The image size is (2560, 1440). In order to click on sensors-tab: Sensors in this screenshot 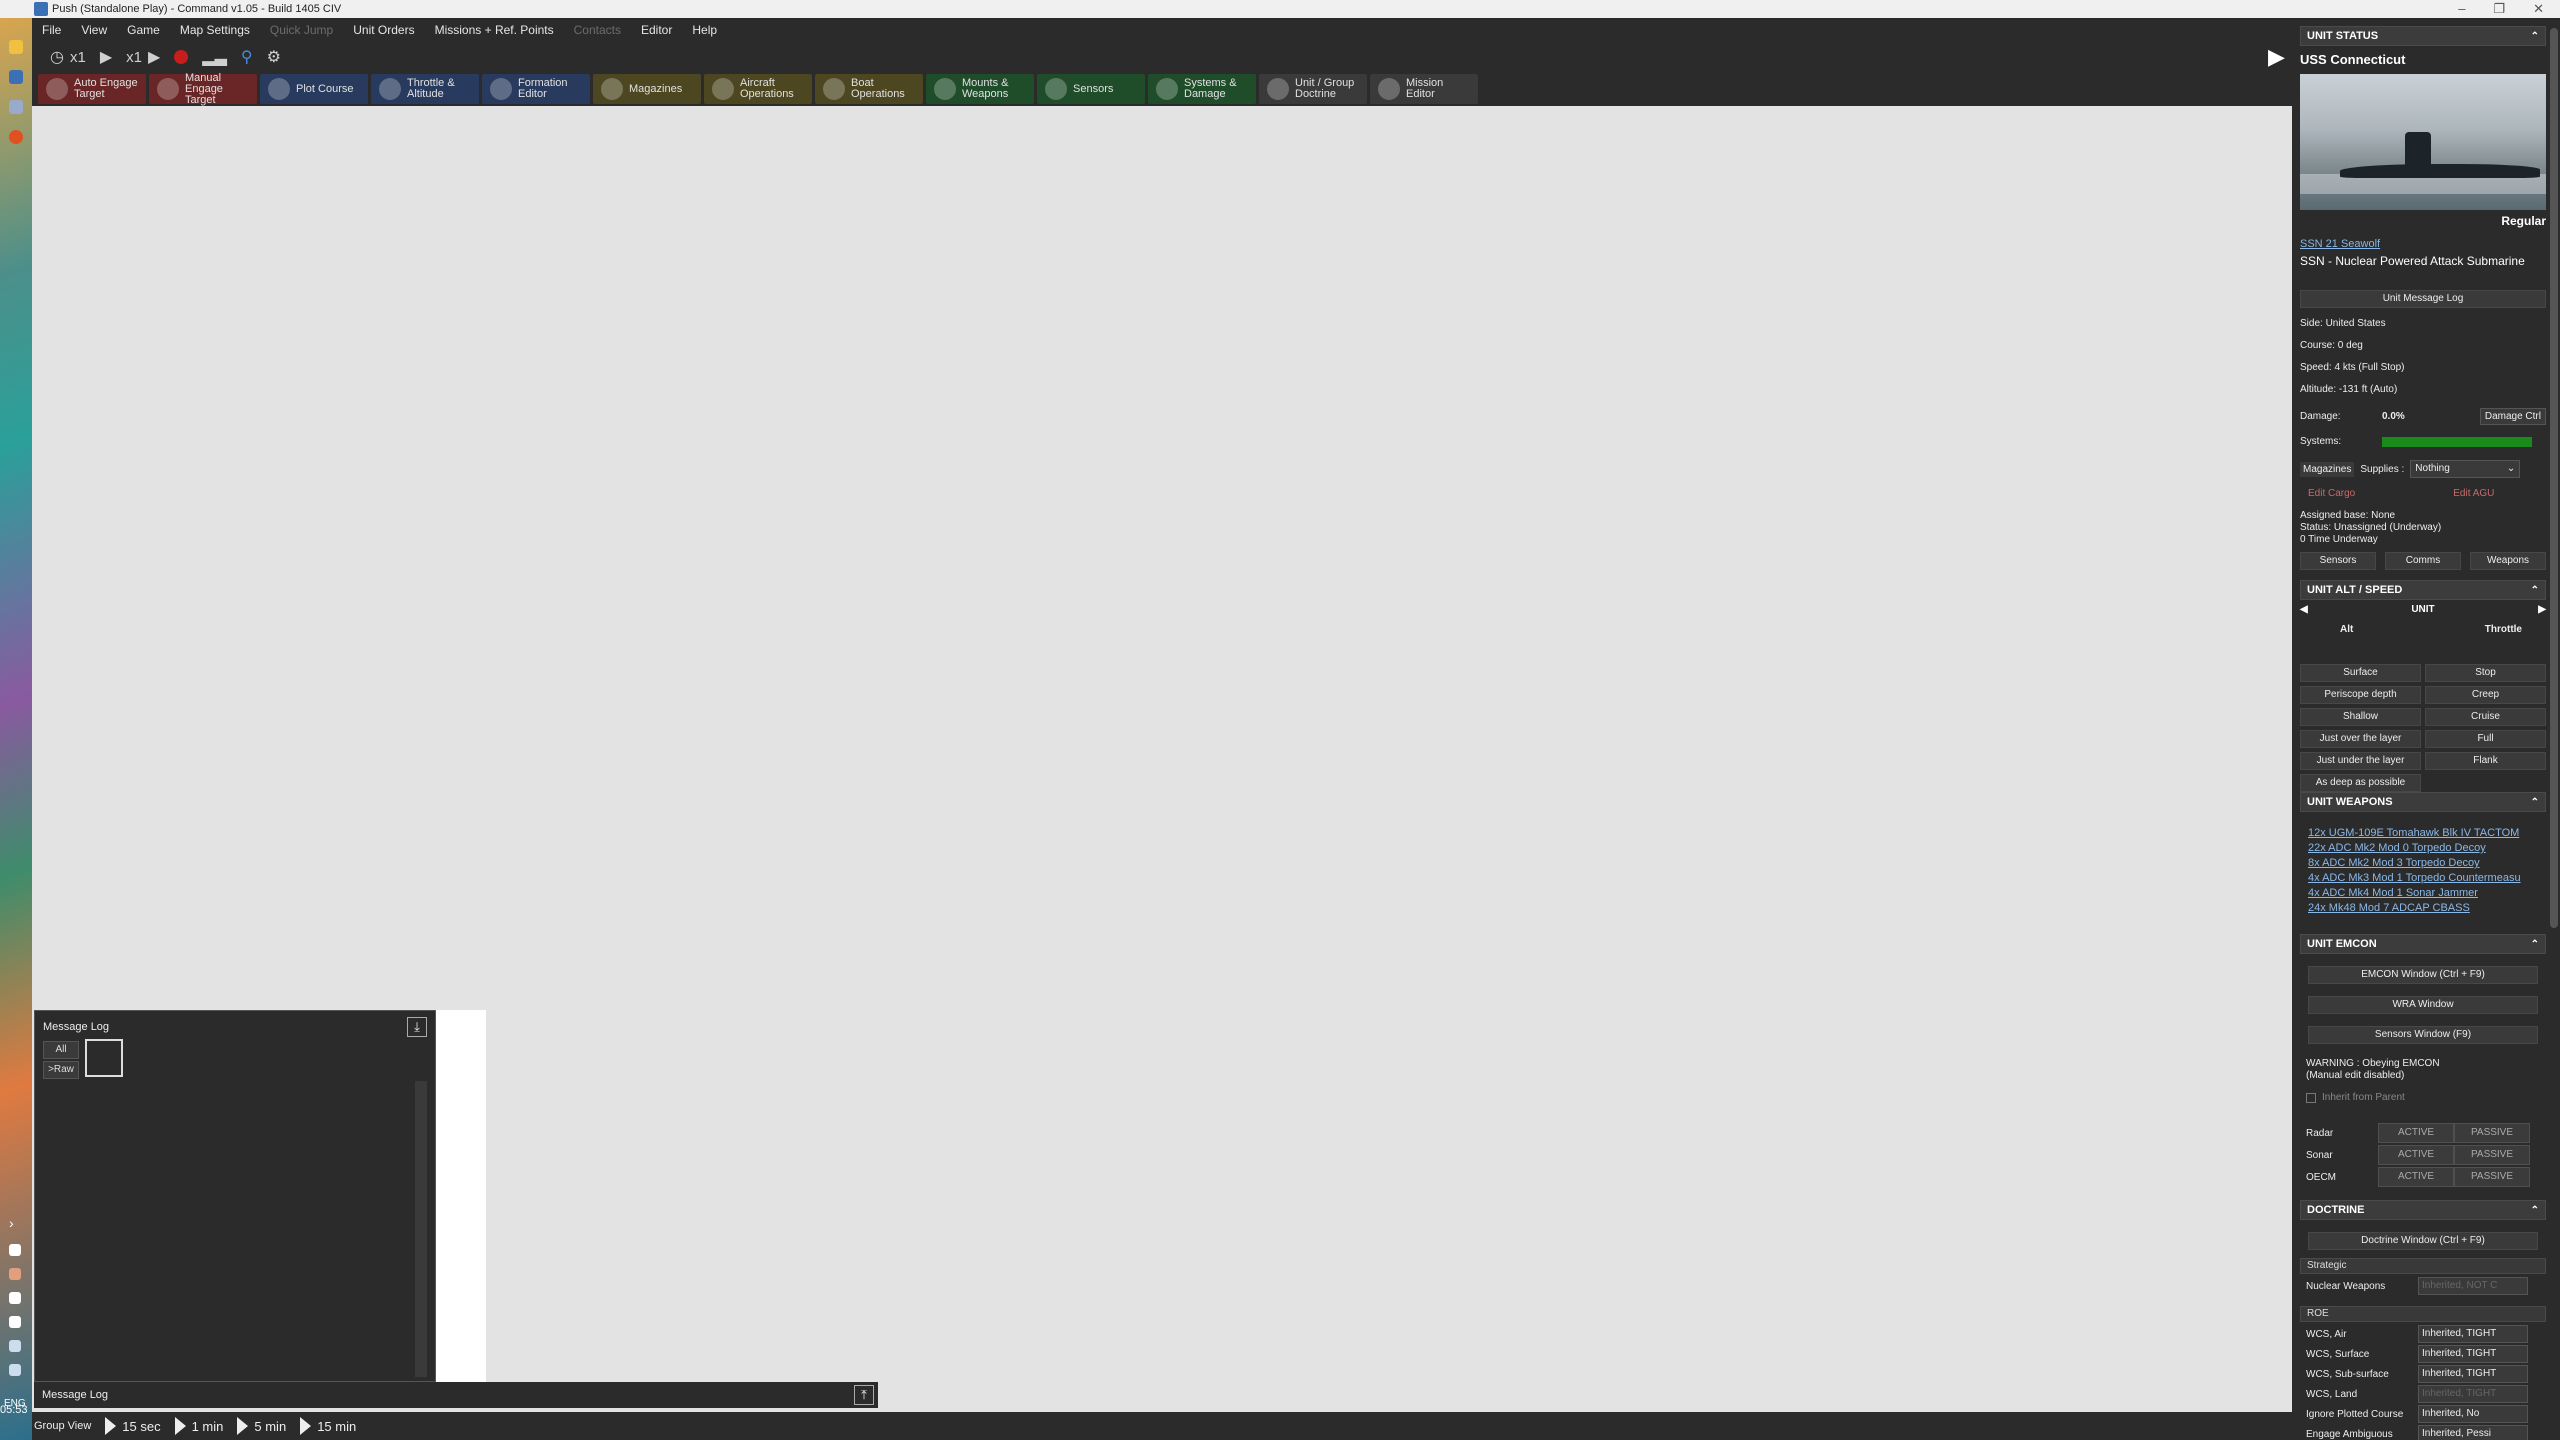, I will do `click(2338, 561)`.